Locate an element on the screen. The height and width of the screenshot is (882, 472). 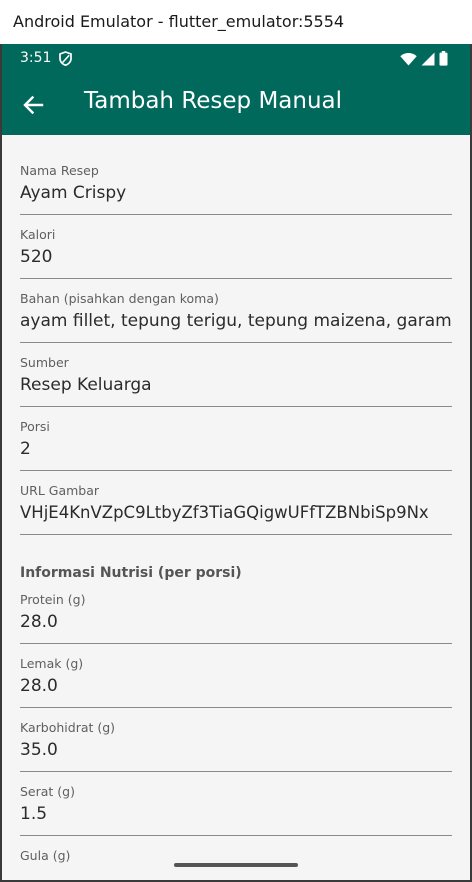
calories-input: 520 is located at coordinates (236, 257).